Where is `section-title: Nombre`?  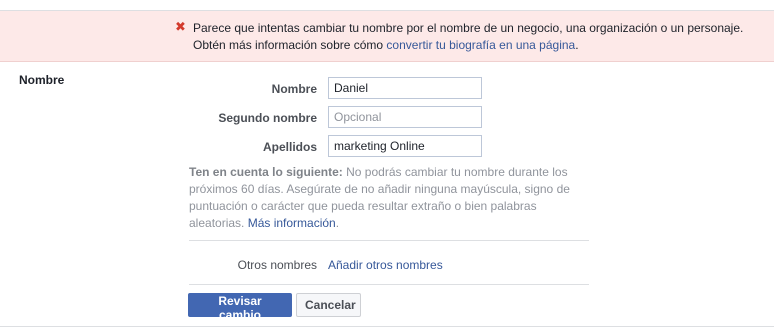
section-title: Nombre is located at coordinates (42, 80).